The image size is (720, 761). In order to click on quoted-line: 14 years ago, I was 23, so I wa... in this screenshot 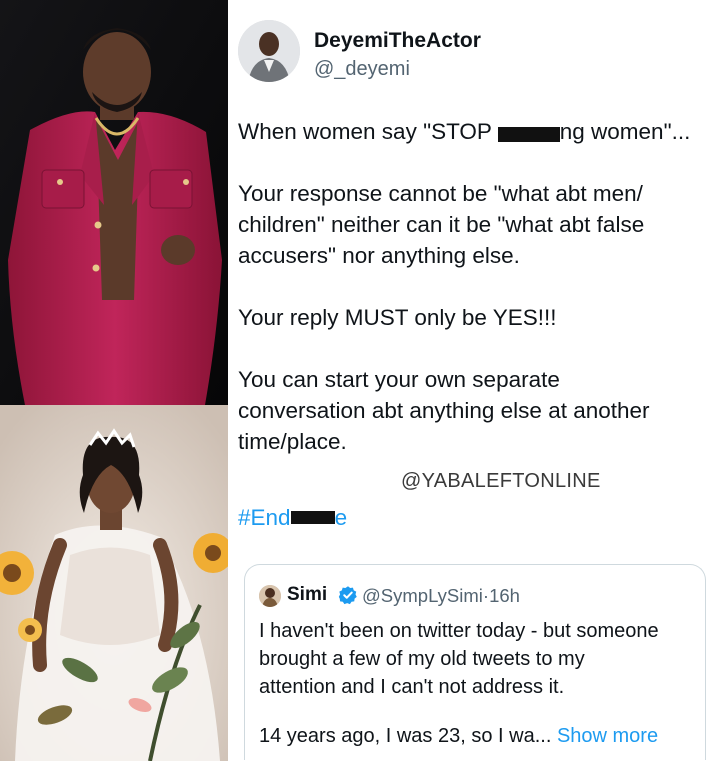, I will do `click(405, 736)`.